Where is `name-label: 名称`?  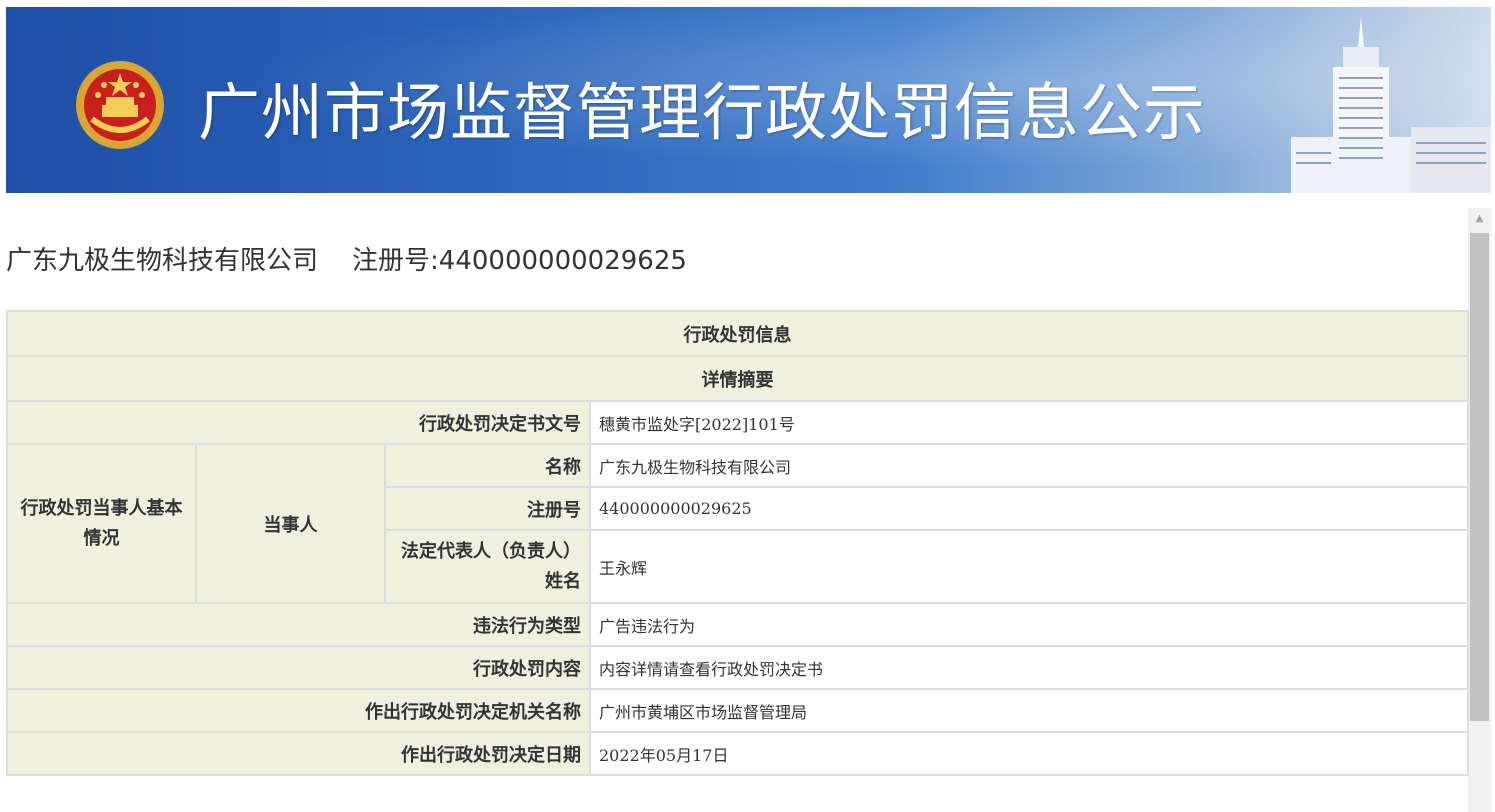 name-label: 名称 is located at coordinates (487, 465).